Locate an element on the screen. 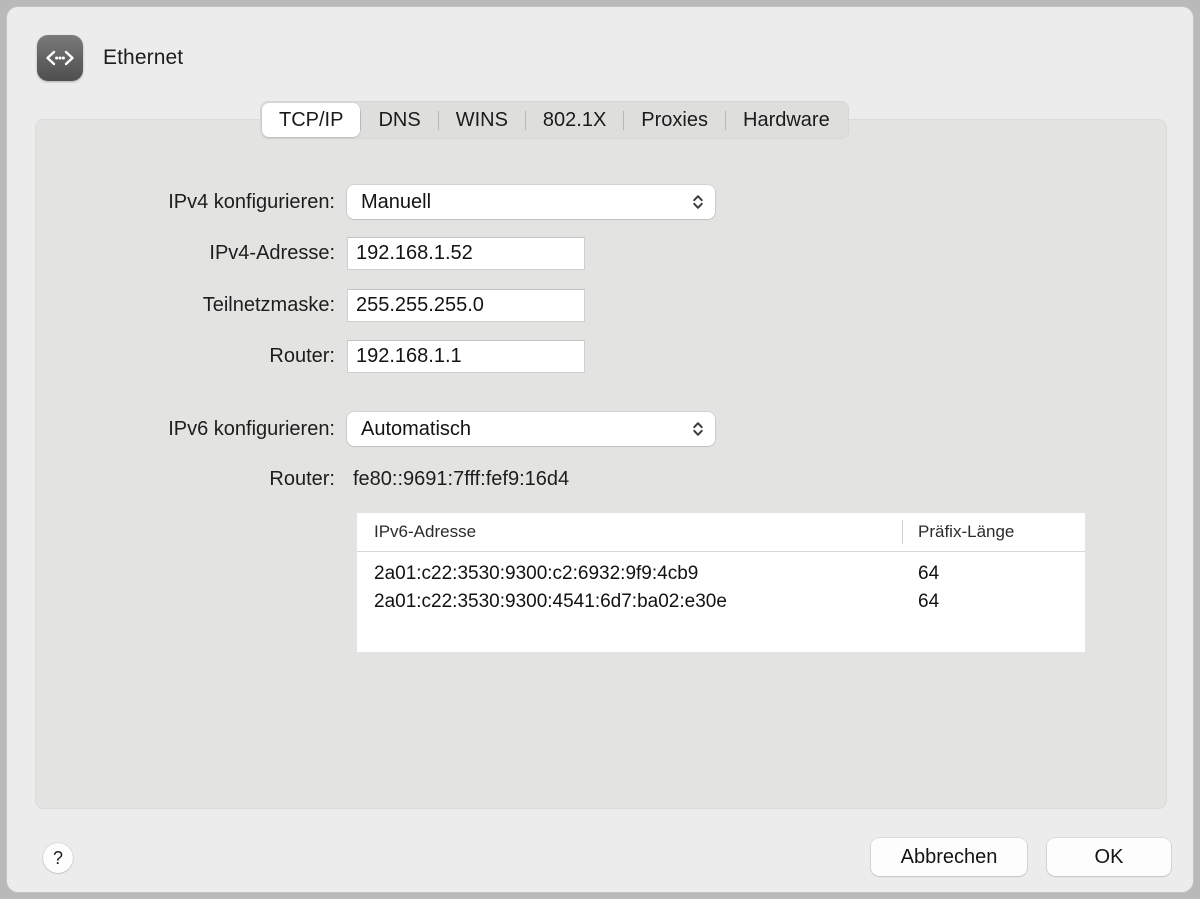 The height and width of the screenshot is (899, 1200). tab-dns: DNS is located at coordinates (399, 120).